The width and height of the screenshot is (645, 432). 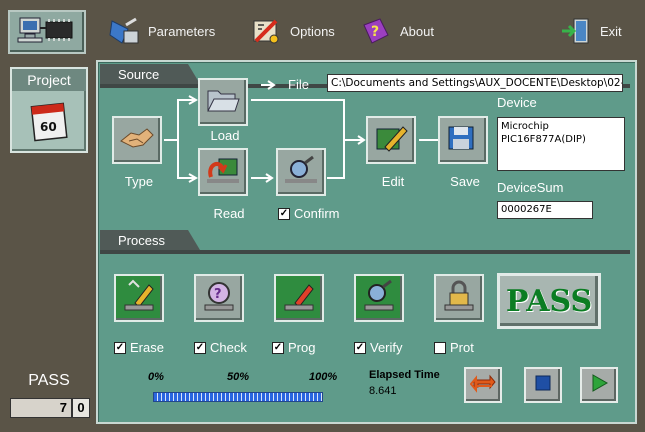 I want to click on device-model: PIC16F877A(DIP), so click(x=543, y=139).